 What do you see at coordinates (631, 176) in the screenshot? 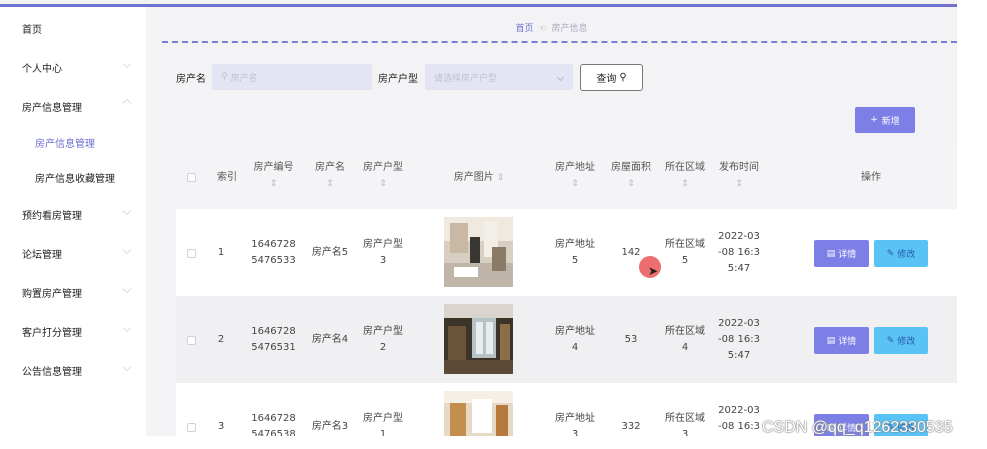
I see `header-area: 房屋面积 ⇕` at bounding box center [631, 176].